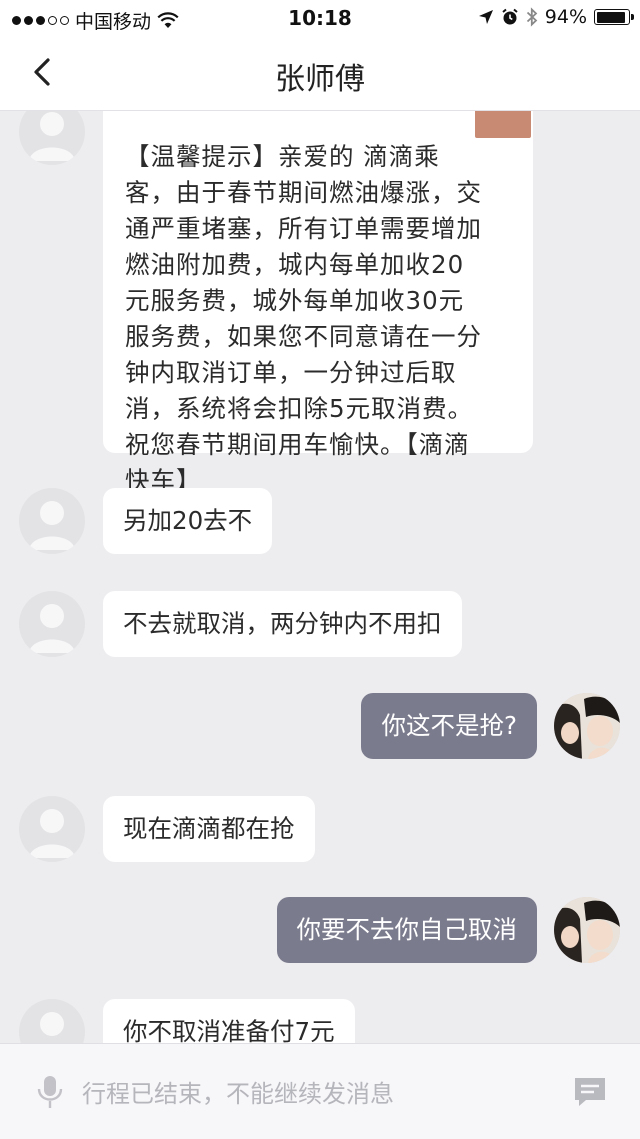 The height and width of the screenshot is (1139, 640). I want to click on bluetooth-icon, so click(532, 17).